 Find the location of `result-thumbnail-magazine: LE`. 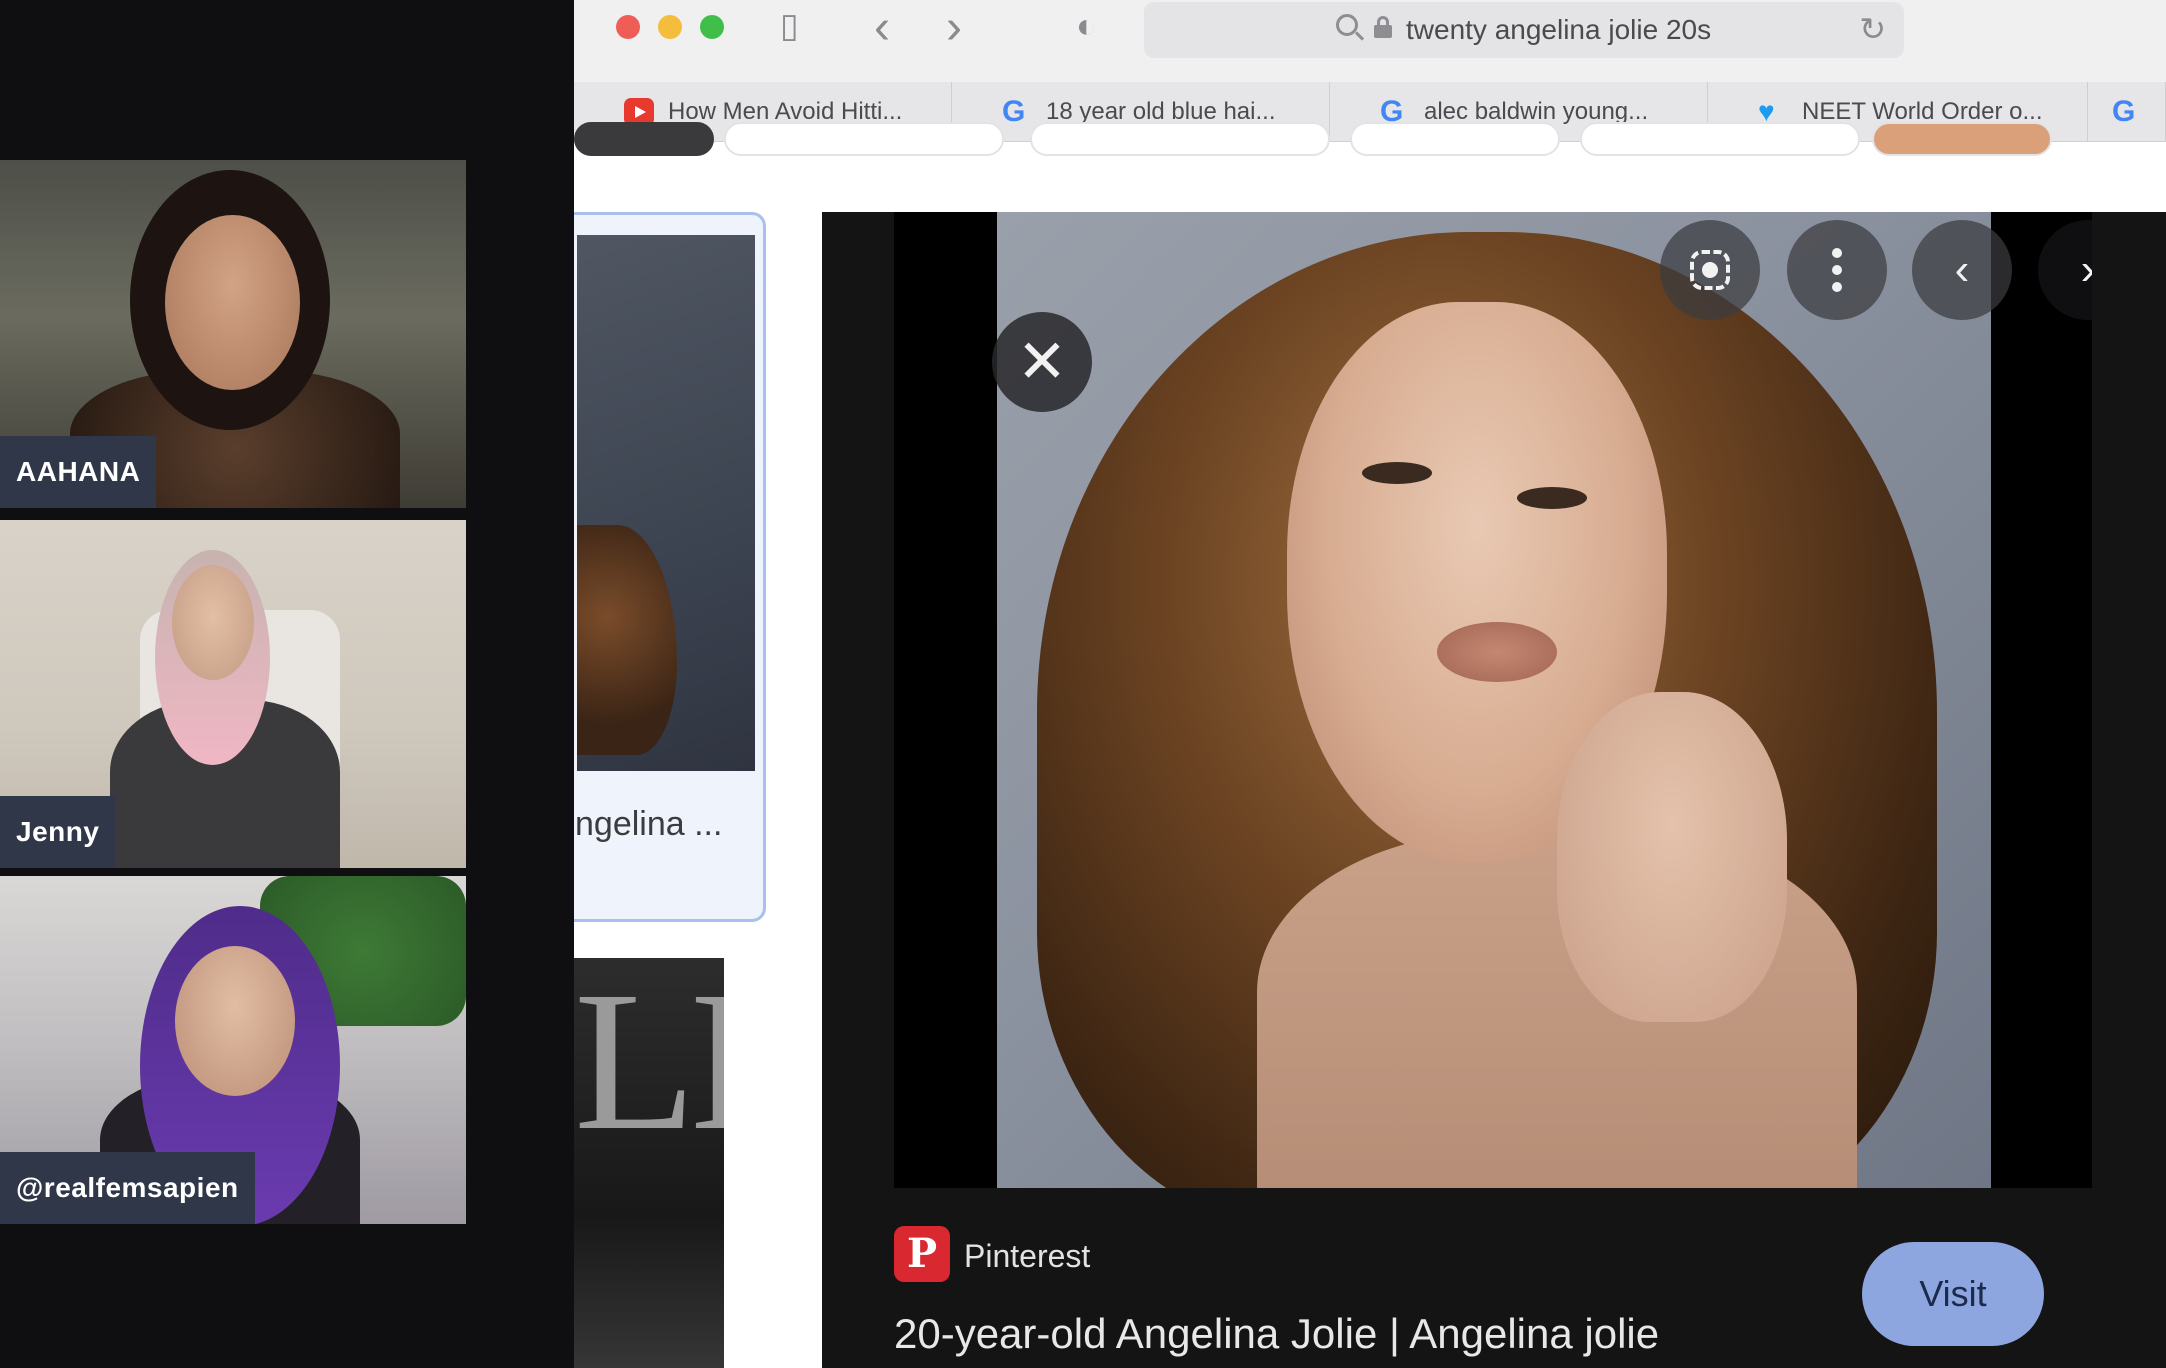

result-thumbnail-magazine: LE is located at coordinates (649, 1163).